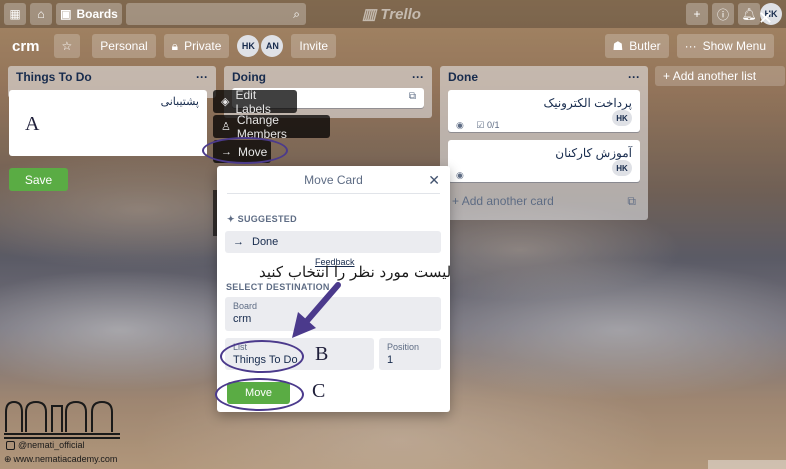  I want to click on avatar: HK, so click(248, 46).